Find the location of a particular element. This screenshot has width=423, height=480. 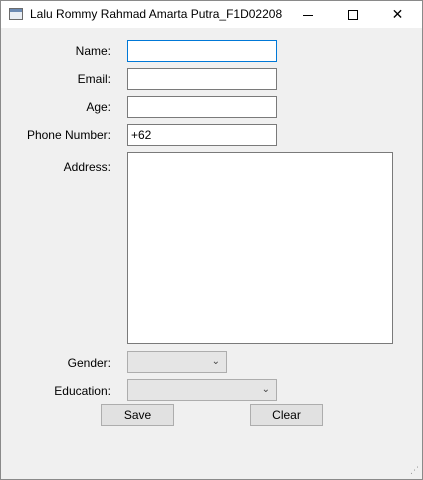

window-title: Lalu Rommy Rahmad Amarta Putra_F1D02208 is located at coordinates (156, 14).